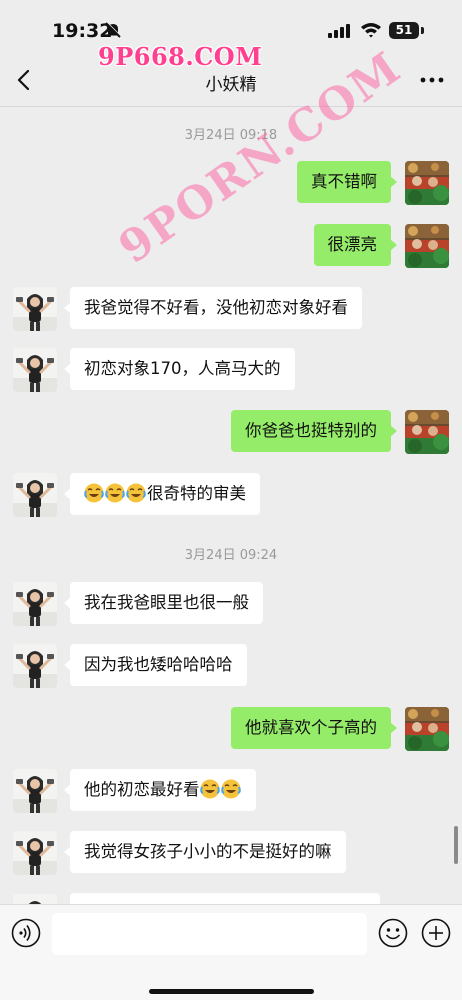 This screenshot has height=1000, width=462. Describe the element at coordinates (347, 182) in the screenshot. I see `message-bubble-sent: 真不错啊` at that location.